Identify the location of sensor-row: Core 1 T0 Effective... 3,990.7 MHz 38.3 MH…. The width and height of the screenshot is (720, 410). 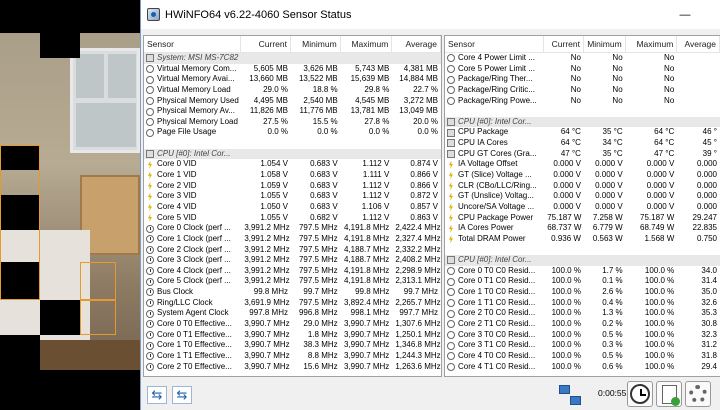
(292, 345).